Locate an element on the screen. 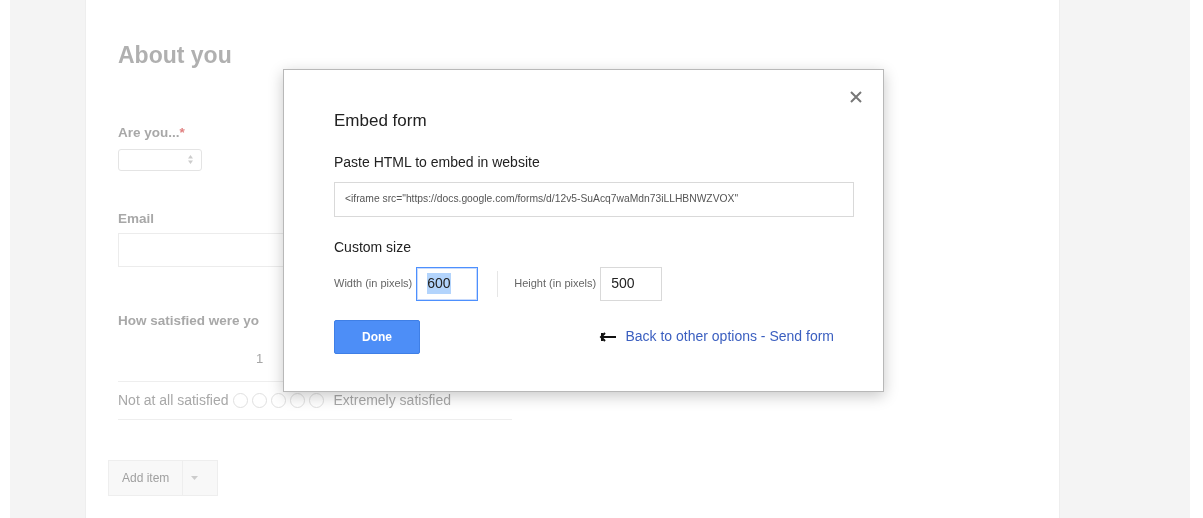 The image size is (1203, 518). select-field is located at coordinates (160, 159).